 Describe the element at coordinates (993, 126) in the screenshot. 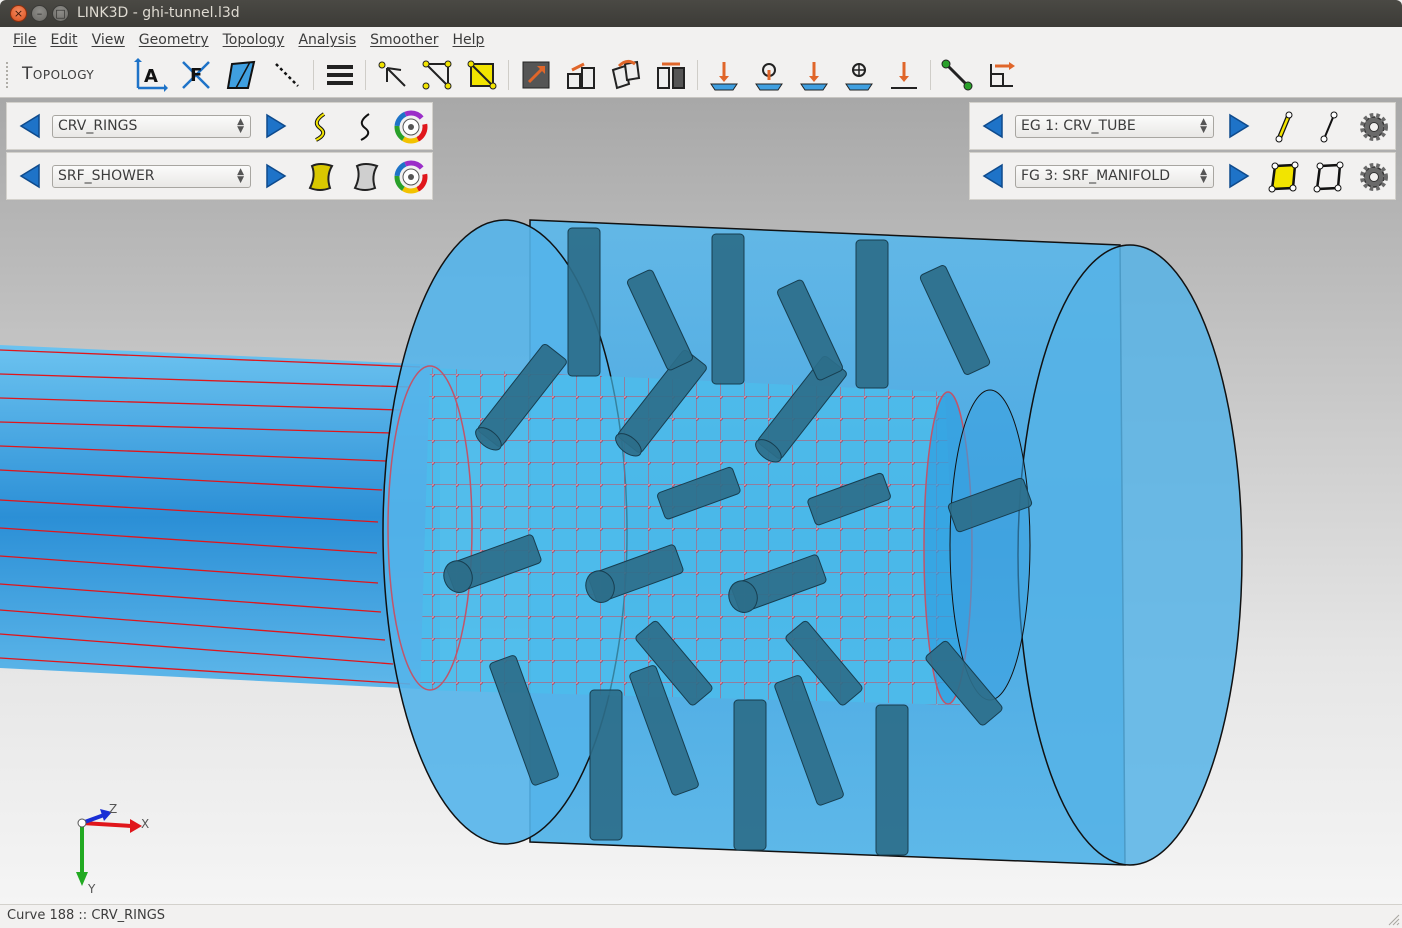

I see `previous-edge-group-button` at that location.